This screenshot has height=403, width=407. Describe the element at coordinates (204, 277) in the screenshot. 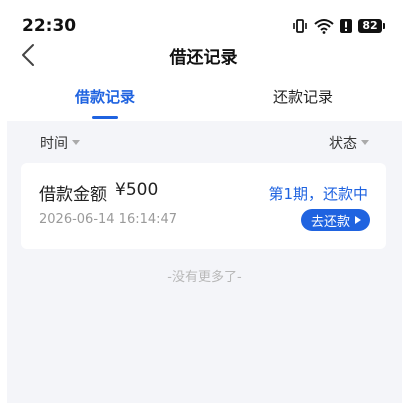

I see `no-more-text: -没有更多了-` at that location.